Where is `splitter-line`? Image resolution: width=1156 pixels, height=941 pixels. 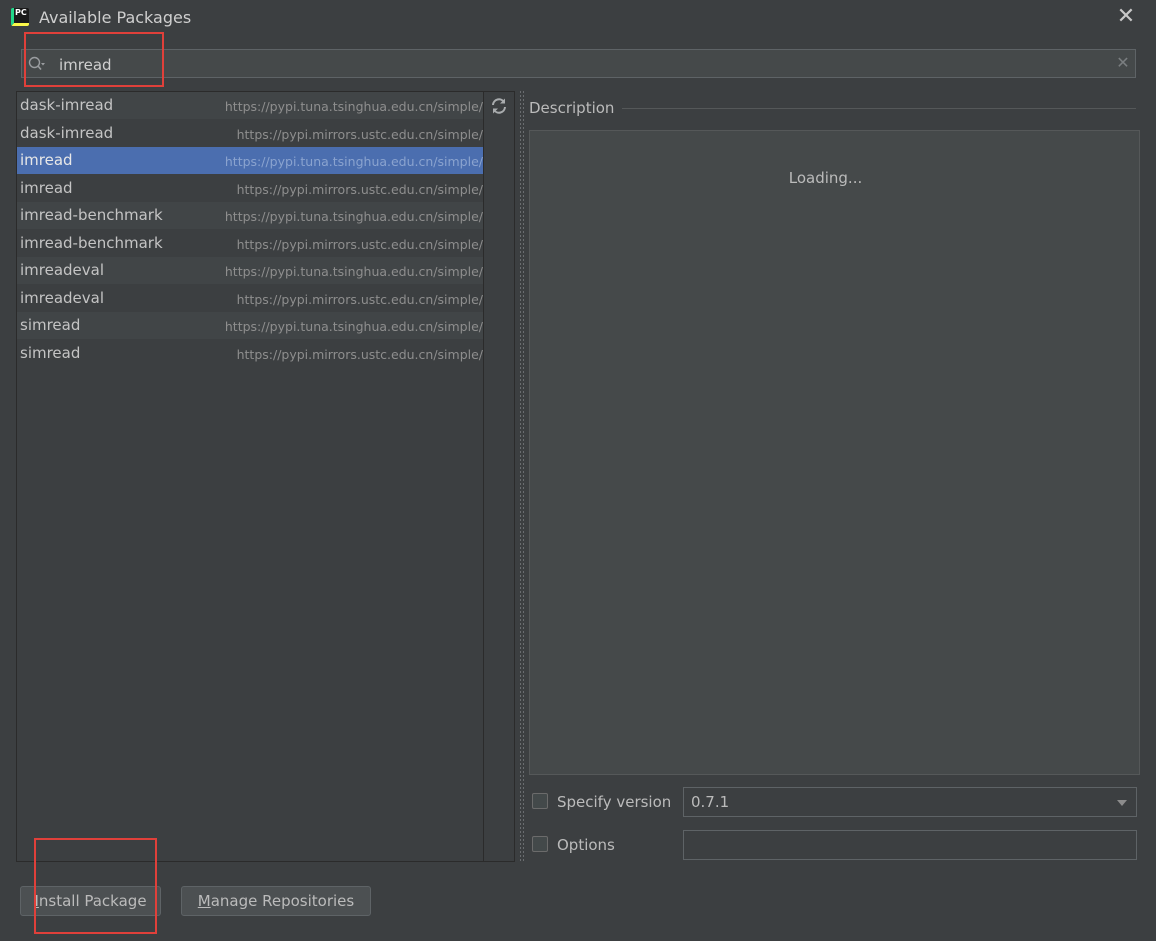 splitter-line is located at coordinates (523, 476).